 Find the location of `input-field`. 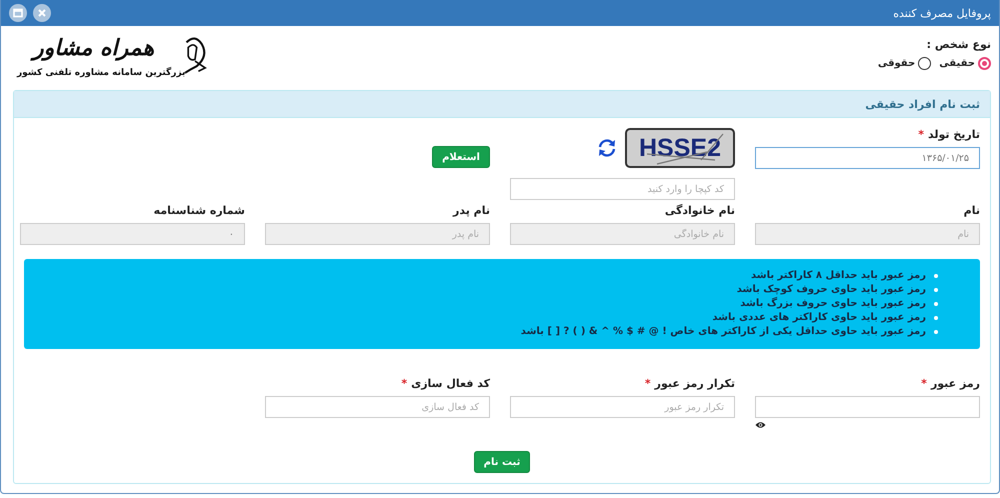

input-field is located at coordinates (867, 407).